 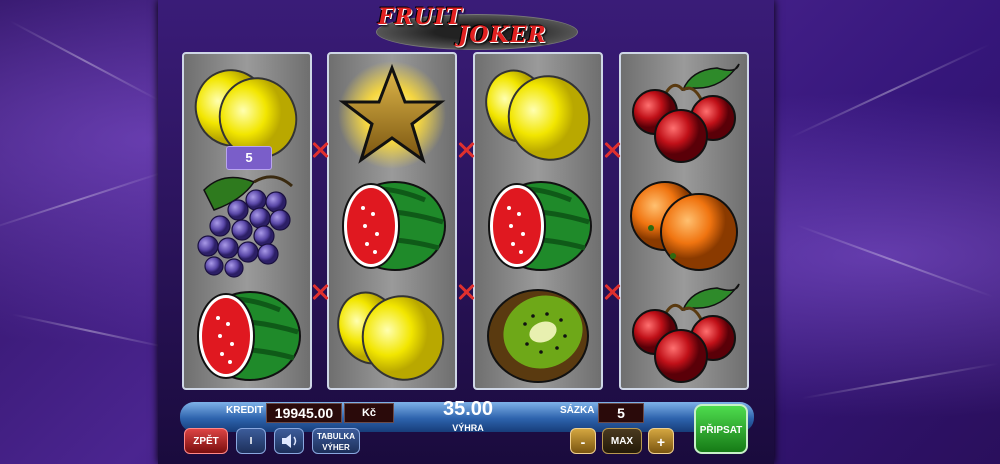 What do you see at coordinates (502, 35) in the screenshot?
I see `logo-joker-text: JOKER` at bounding box center [502, 35].